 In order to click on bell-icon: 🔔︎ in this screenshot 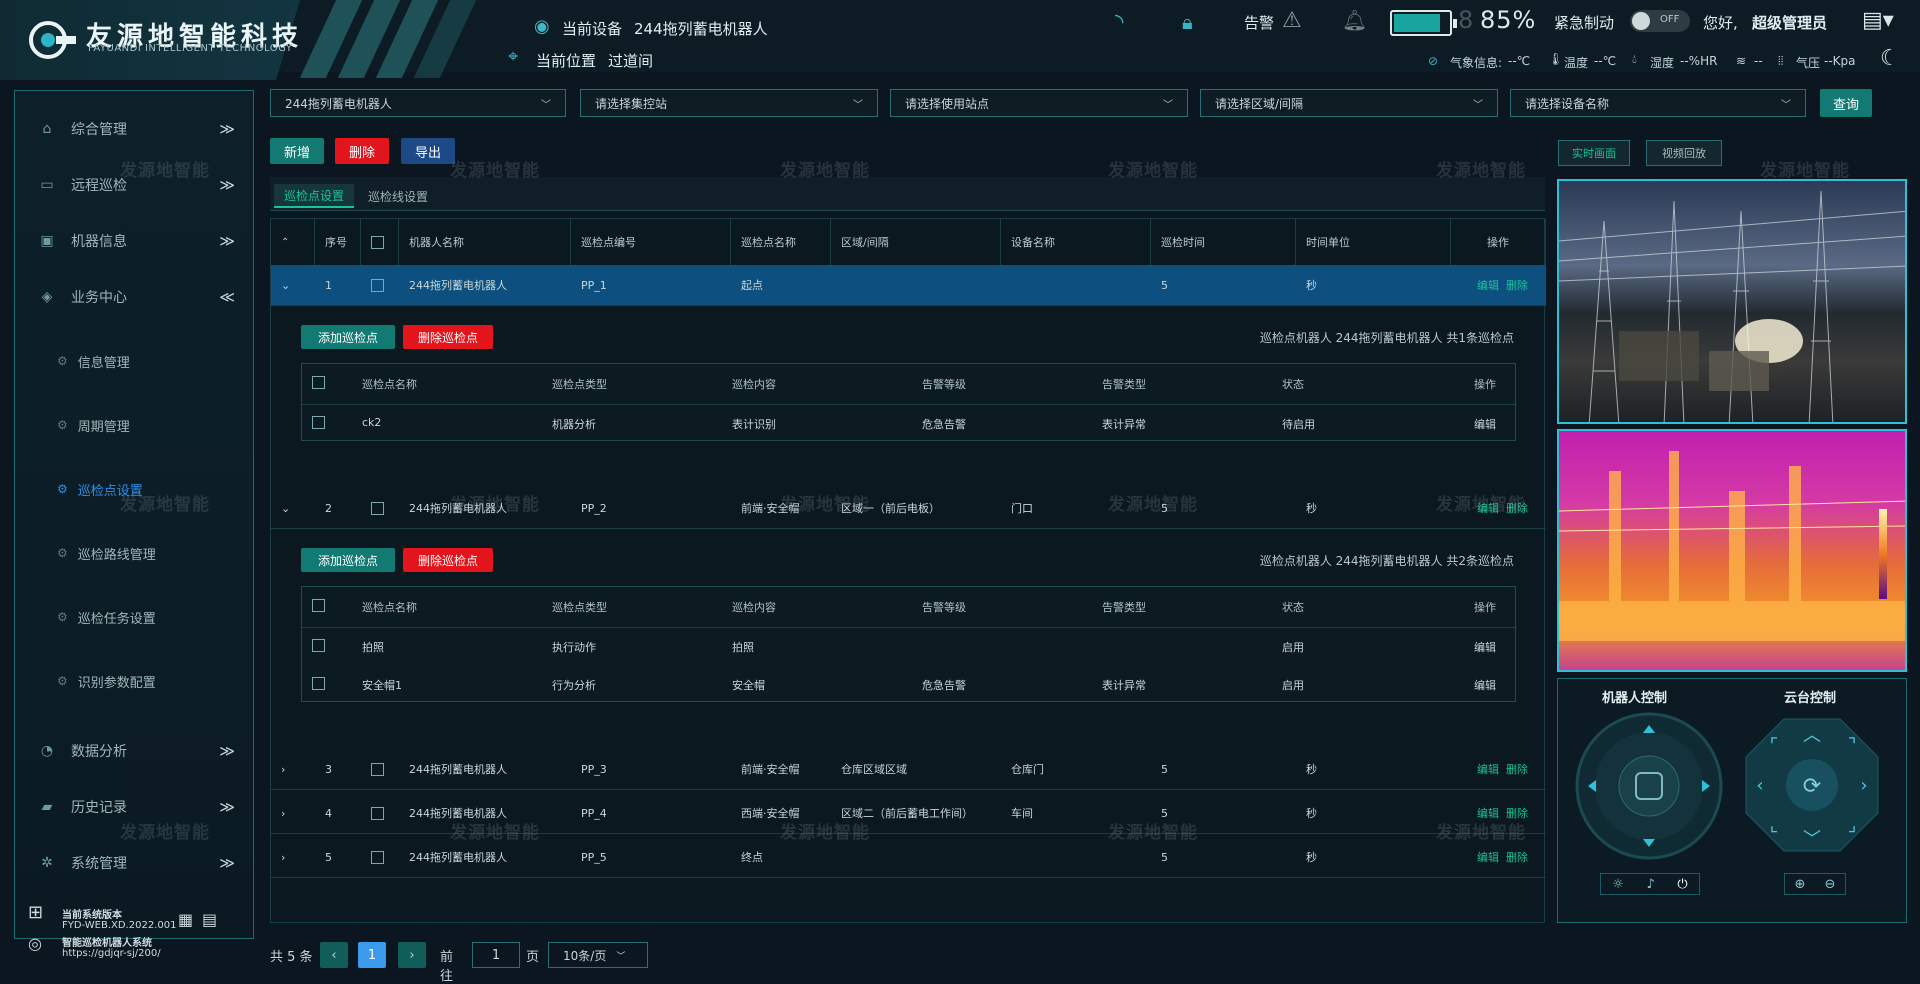, I will do `click(1354, 20)`.